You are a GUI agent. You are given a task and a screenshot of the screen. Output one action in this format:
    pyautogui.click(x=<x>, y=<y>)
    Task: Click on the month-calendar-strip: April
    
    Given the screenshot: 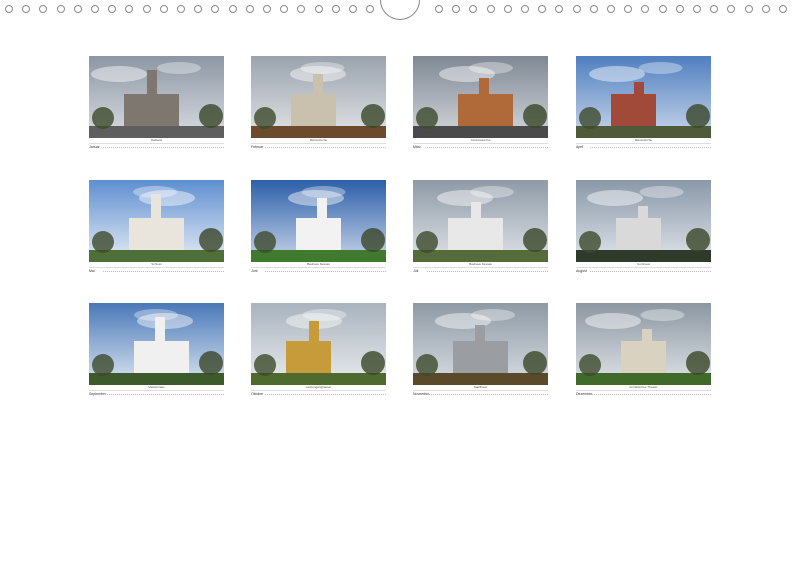 What is the action you would take?
    pyautogui.click(x=643, y=146)
    